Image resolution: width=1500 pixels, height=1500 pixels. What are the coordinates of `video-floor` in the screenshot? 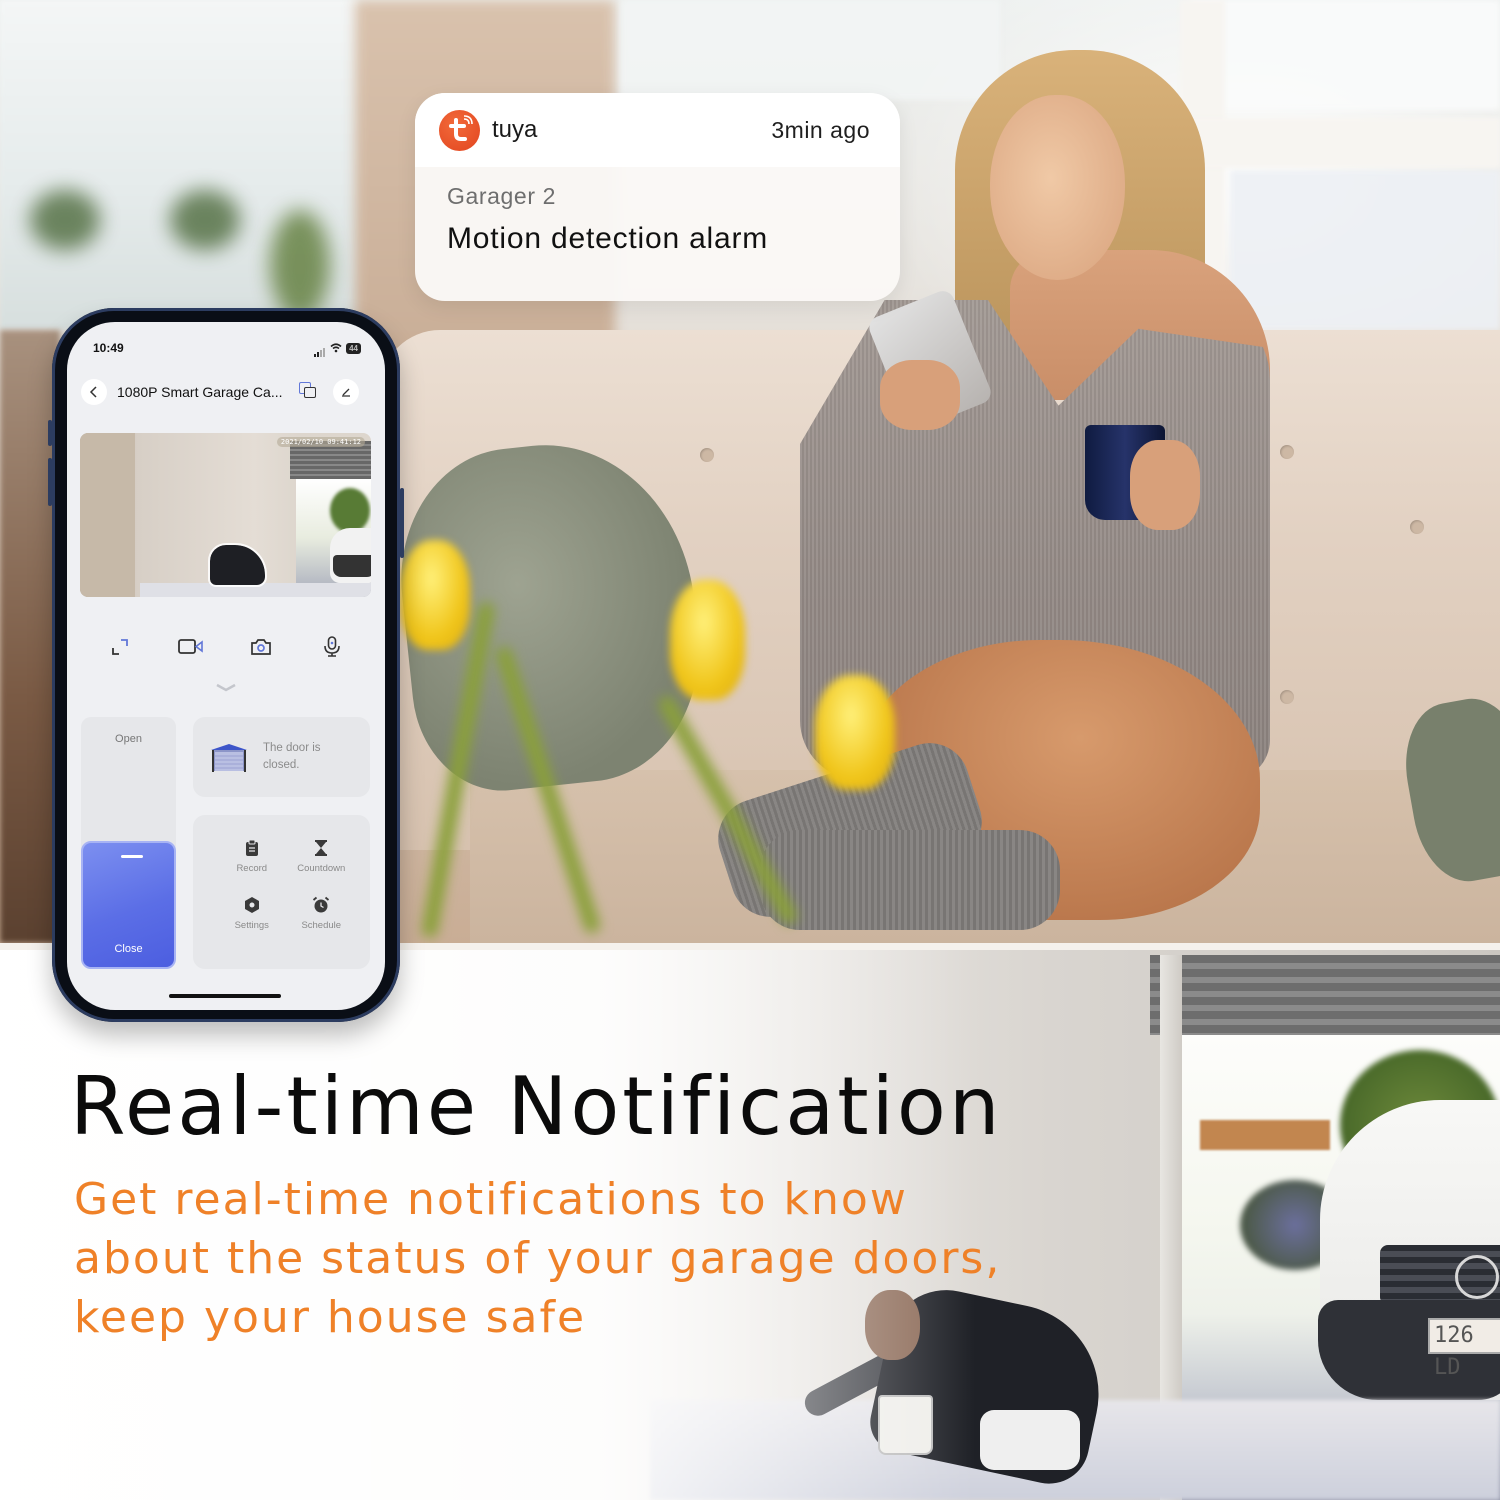 It's located at (255, 590).